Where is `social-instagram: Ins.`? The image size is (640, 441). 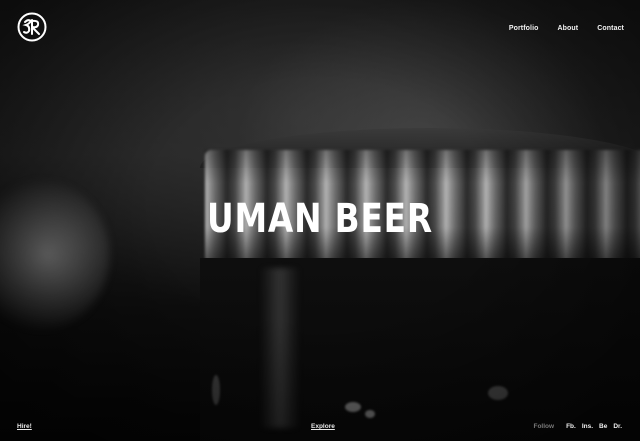
social-instagram: Ins. is located at coordinates (587, 426).